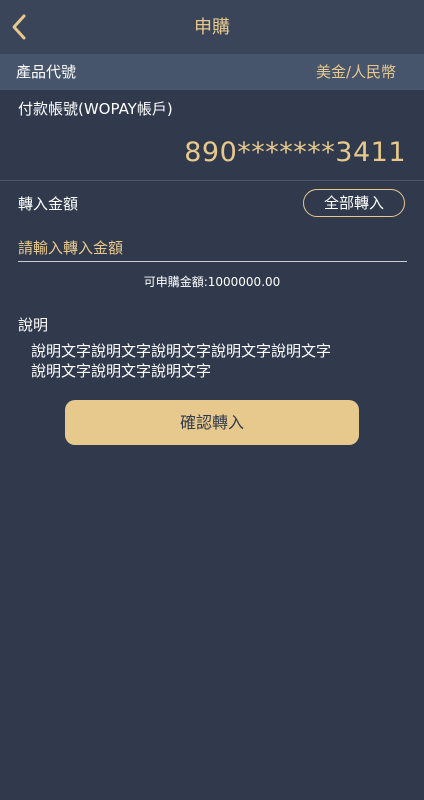 This screenshot has width=424, height=800. I want to click on chevron-left-icon, so click(19, 27).